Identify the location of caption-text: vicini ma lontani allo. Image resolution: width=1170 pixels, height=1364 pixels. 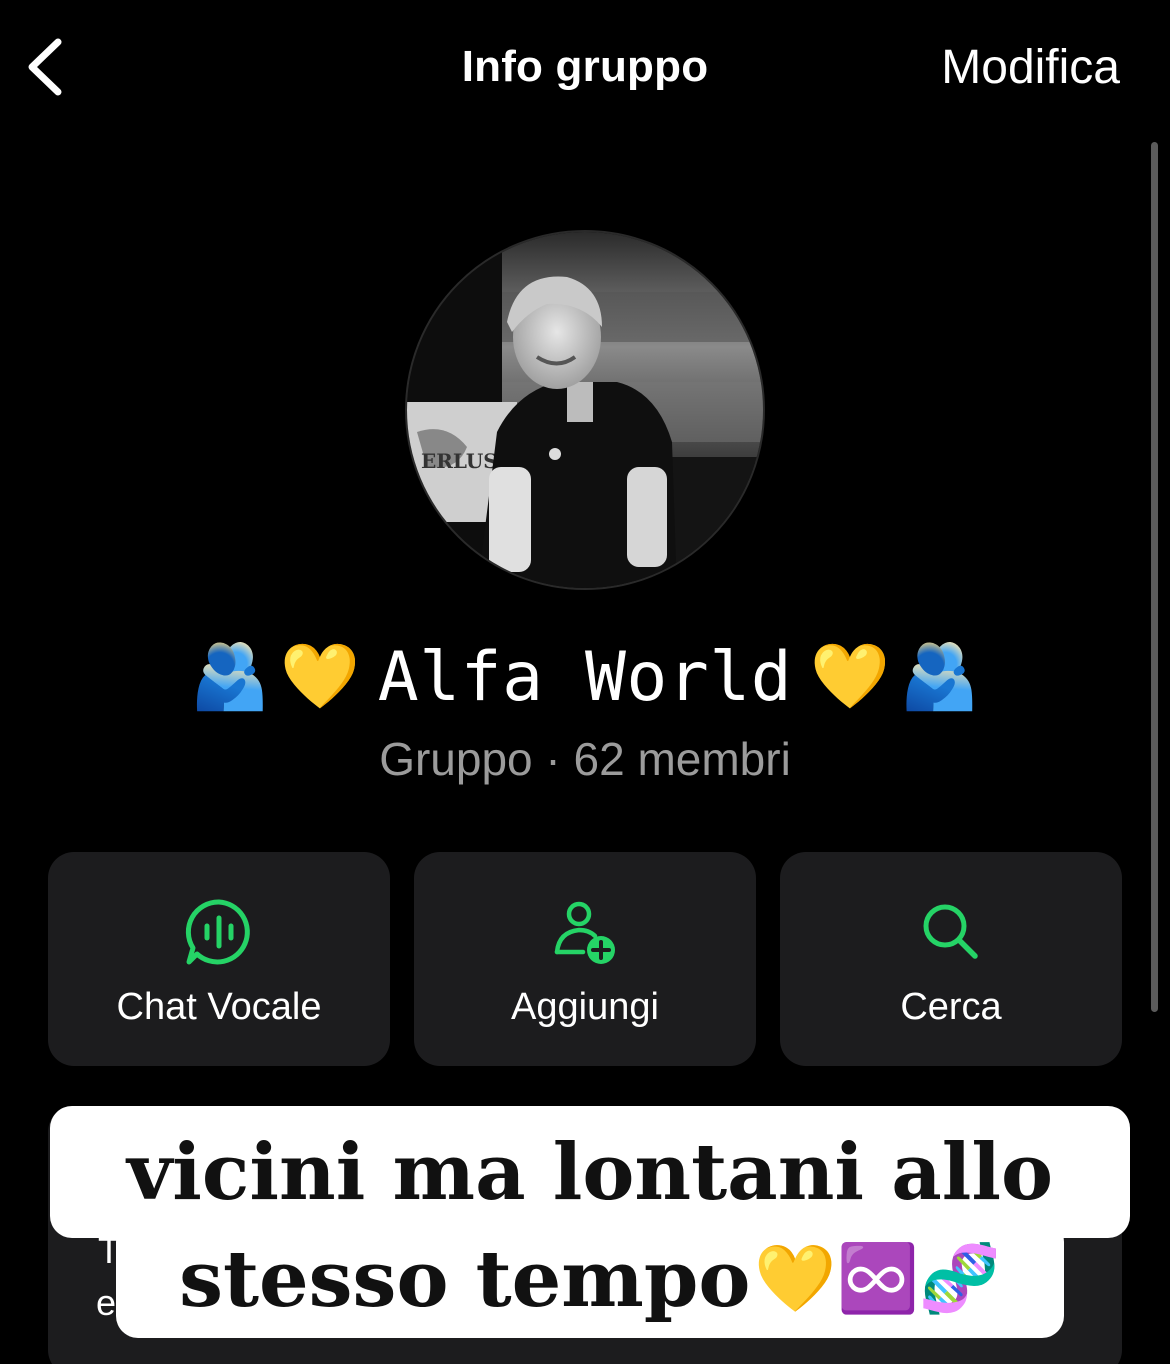
(590, 1172).